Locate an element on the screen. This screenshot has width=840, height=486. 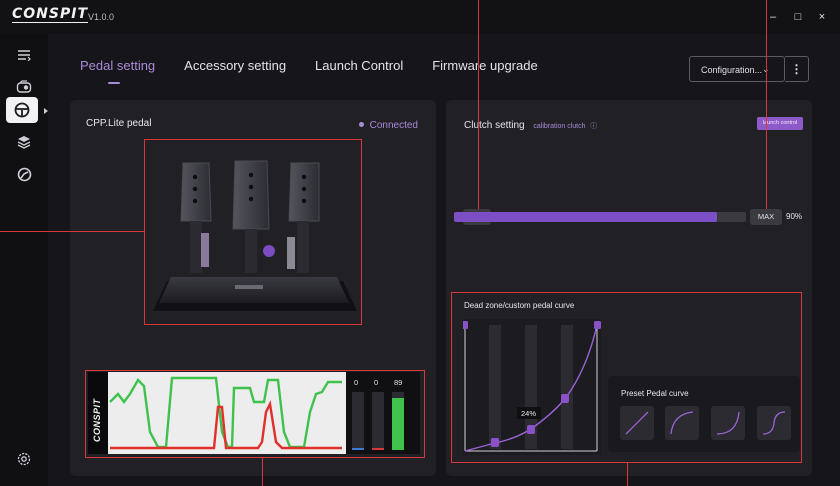
help-icon: ⓘ is located at coordinates (594, 126).